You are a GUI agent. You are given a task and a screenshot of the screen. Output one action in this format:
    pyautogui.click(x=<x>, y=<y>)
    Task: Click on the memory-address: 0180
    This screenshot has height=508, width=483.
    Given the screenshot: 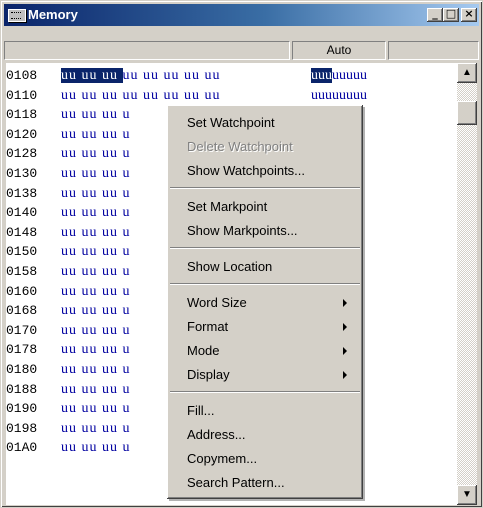 What is the action you would take?
    pyautogui.click(x=22, y=369)
    